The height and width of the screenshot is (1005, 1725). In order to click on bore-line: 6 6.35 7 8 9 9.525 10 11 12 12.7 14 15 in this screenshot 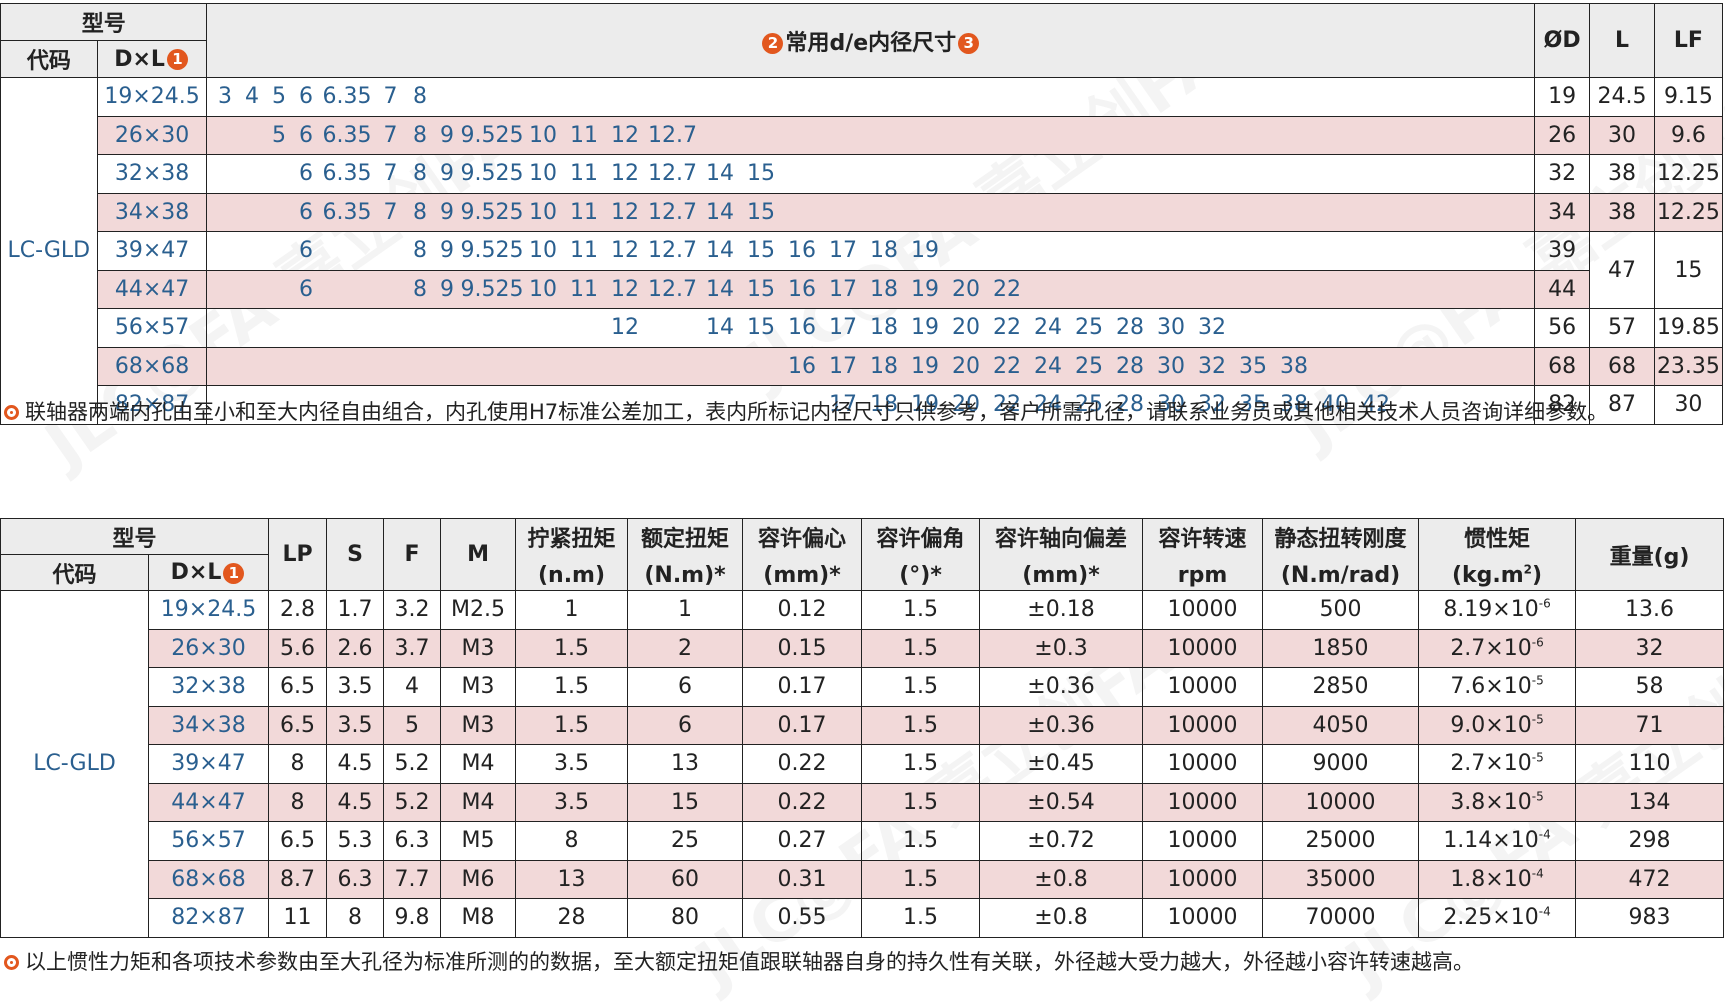, I will do `click(871, 212)`.